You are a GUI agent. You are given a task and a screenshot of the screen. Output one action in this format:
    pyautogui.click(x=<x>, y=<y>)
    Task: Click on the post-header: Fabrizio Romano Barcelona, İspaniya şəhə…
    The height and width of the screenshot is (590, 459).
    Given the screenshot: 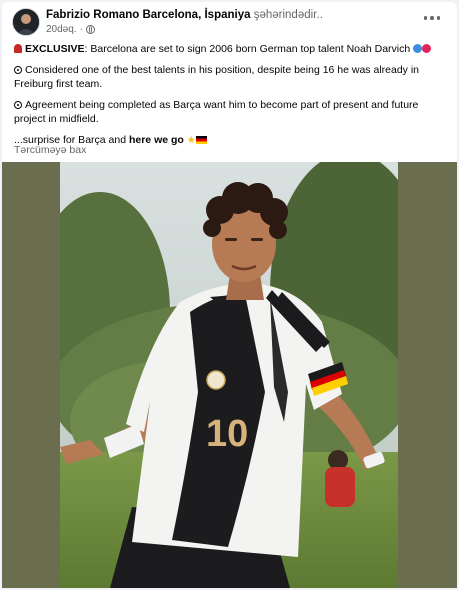 What is the action you would take?
    pyautogui.click(x=229, y=21)
    